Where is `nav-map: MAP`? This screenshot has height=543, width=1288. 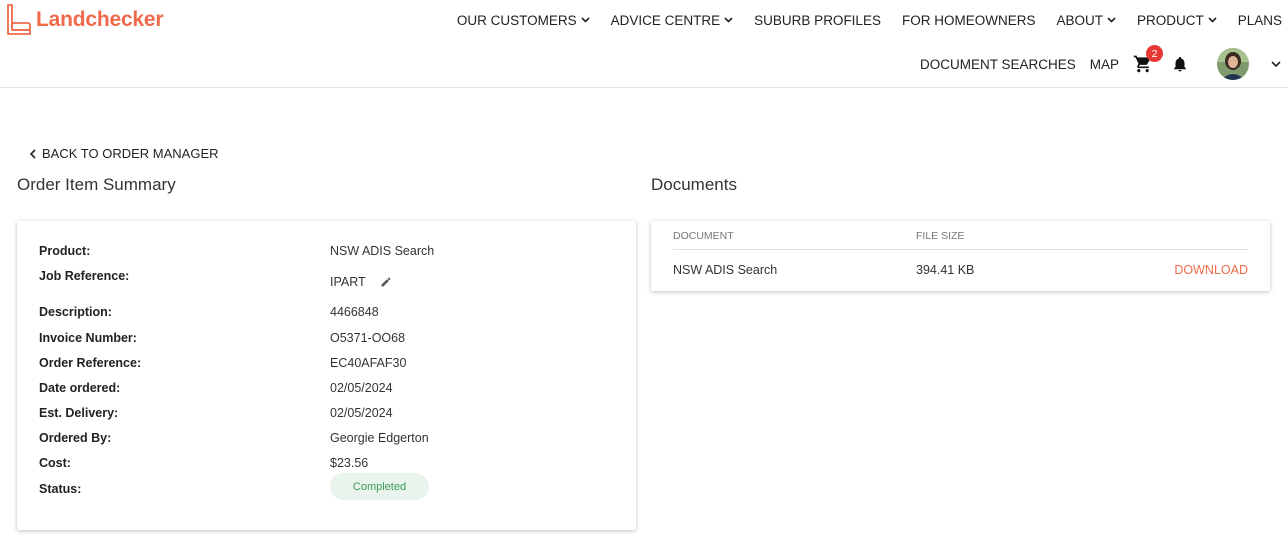
nav-map: MAP is located at coordinates (1104, 64).